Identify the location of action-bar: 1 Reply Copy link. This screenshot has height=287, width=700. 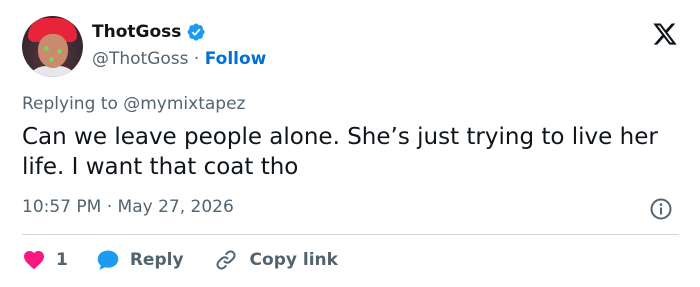
(180, 260).